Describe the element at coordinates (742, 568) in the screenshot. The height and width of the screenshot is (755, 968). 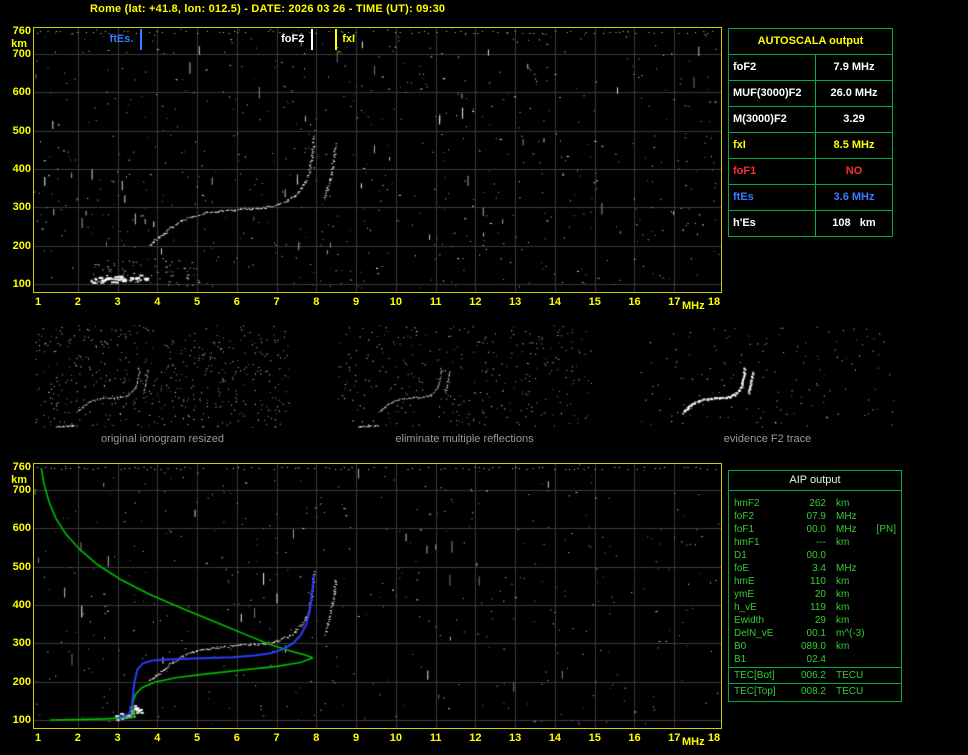
I see `aip-row-label: foE` at that location.